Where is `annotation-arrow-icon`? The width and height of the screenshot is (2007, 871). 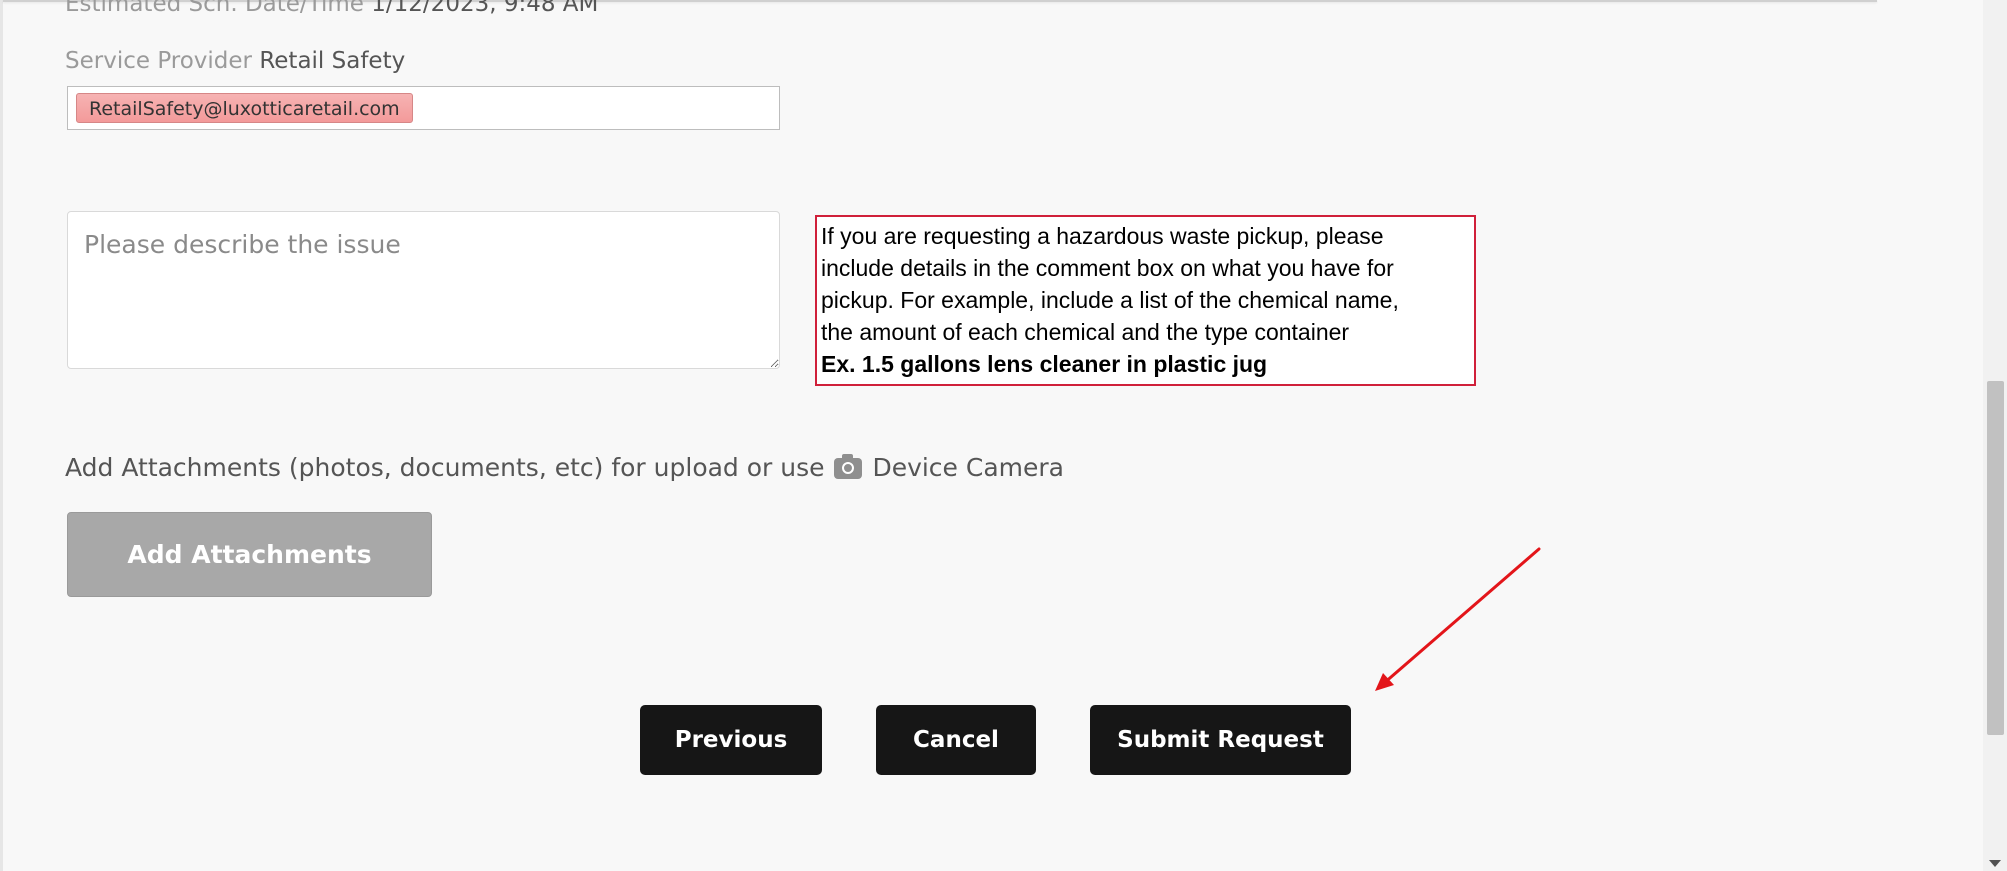 annotation-arrow-icon is located at coordinates (1458, 619).